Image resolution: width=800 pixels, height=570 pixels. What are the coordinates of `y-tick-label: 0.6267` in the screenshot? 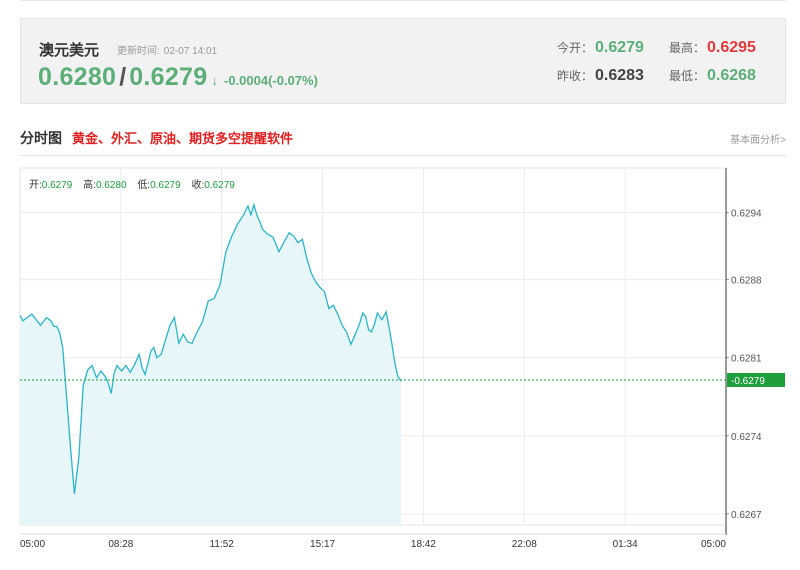 It's located at (746, 515).